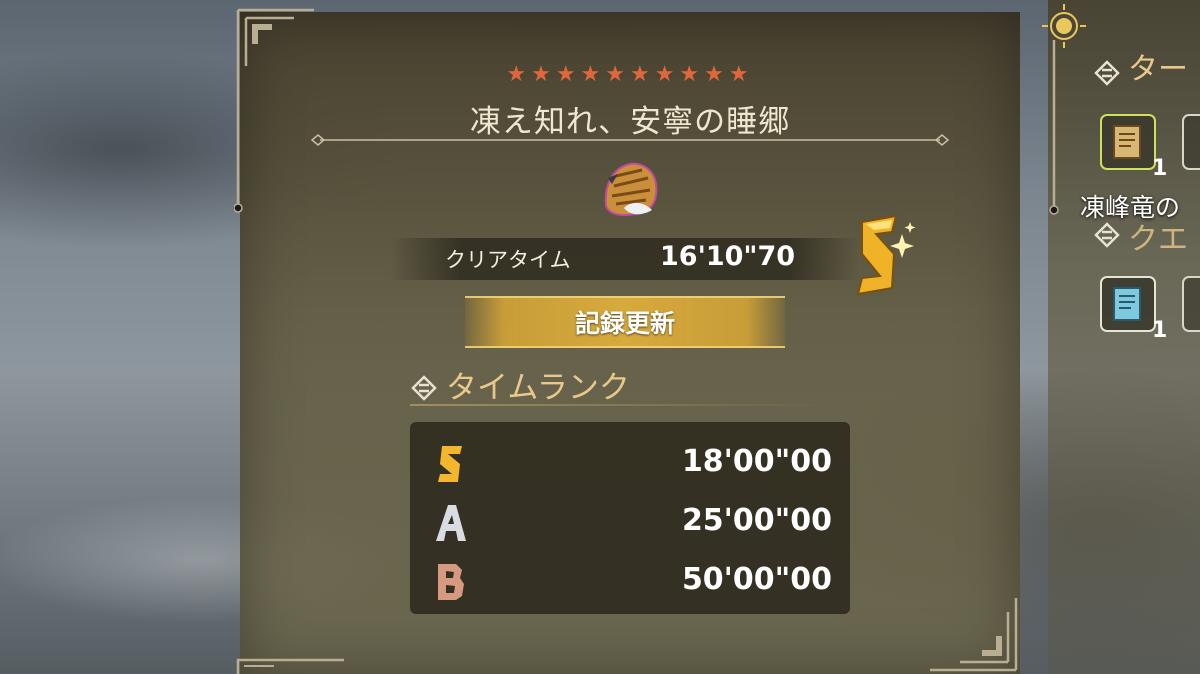 The width and height of the screenshot is (1200, 674). Describe the element at coordinates (630, 581) in the screenshot. I see `rank-row-b: 50'00"00` at that location.